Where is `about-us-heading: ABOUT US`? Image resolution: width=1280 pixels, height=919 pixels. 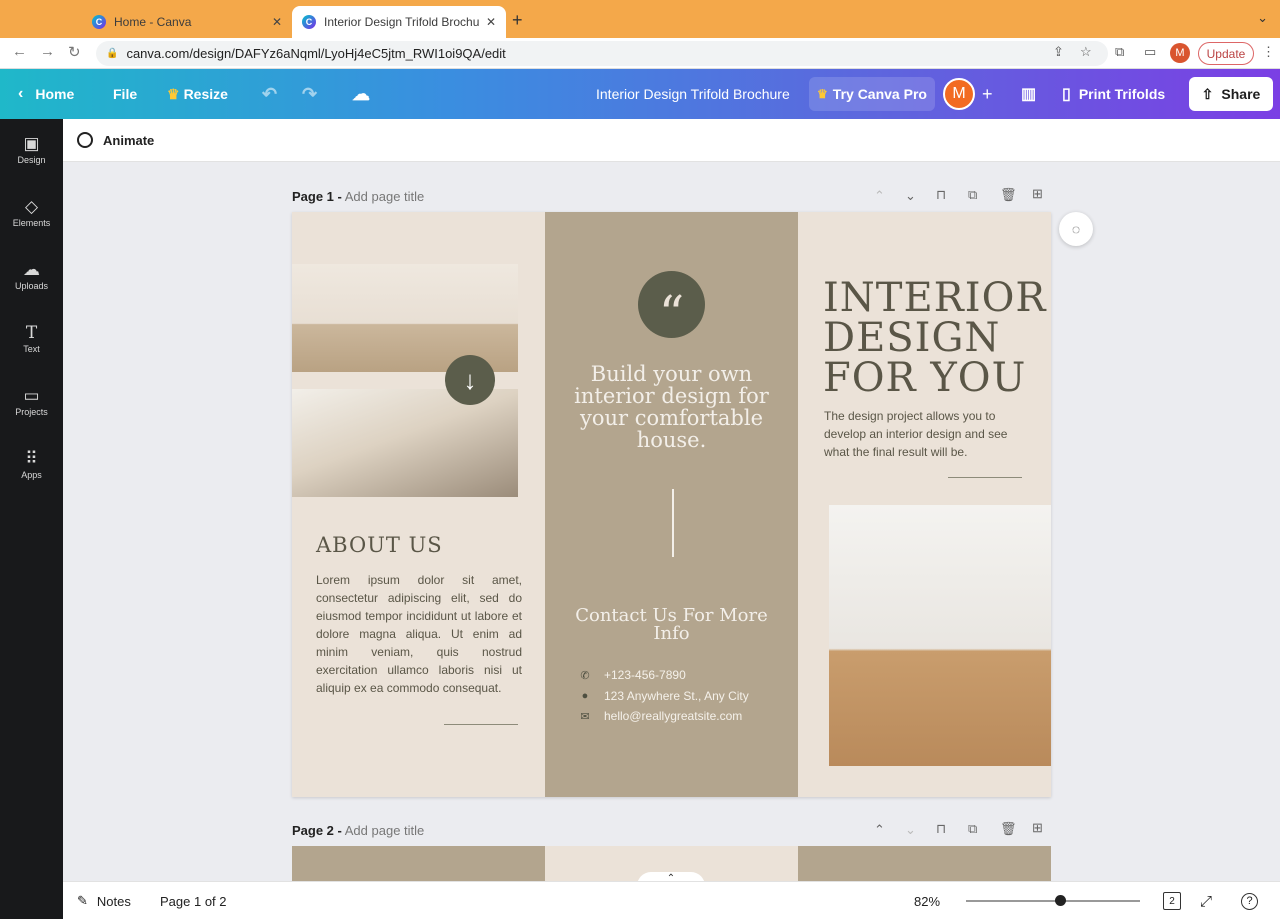
about-us-heading: ABOUT US is located at coordinates (379, 545).